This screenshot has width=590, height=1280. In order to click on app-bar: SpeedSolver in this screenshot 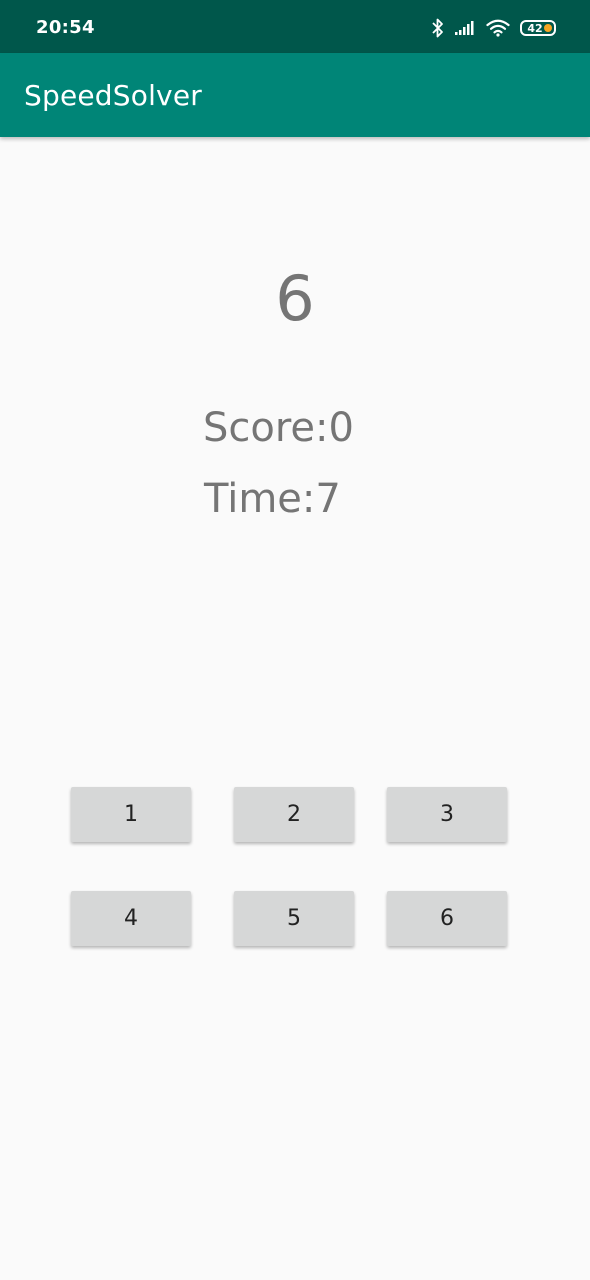, I will do `click(295, 95)`.